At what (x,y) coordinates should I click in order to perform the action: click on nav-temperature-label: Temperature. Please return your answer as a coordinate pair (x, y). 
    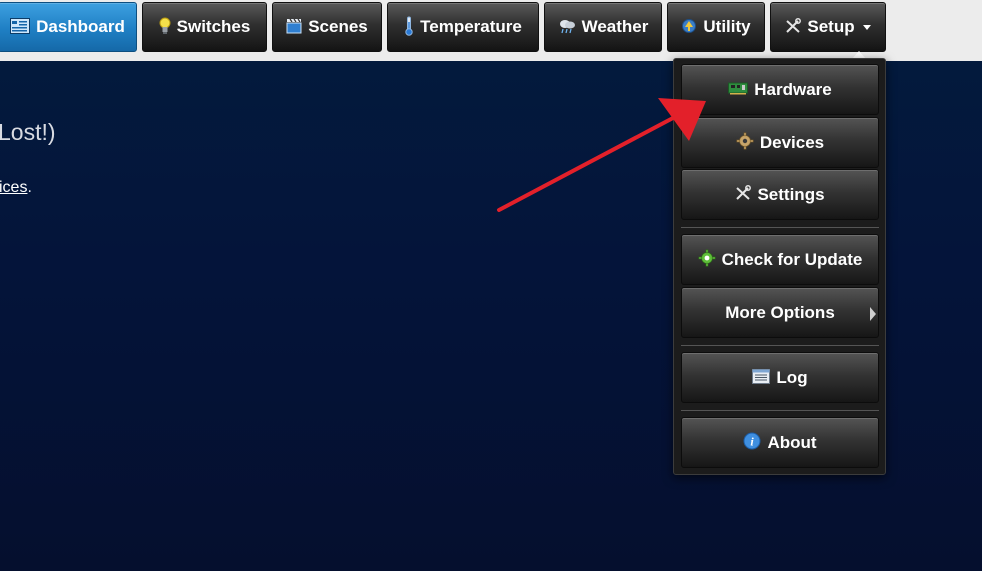
    Looking at the image, I should click on (471, 26).